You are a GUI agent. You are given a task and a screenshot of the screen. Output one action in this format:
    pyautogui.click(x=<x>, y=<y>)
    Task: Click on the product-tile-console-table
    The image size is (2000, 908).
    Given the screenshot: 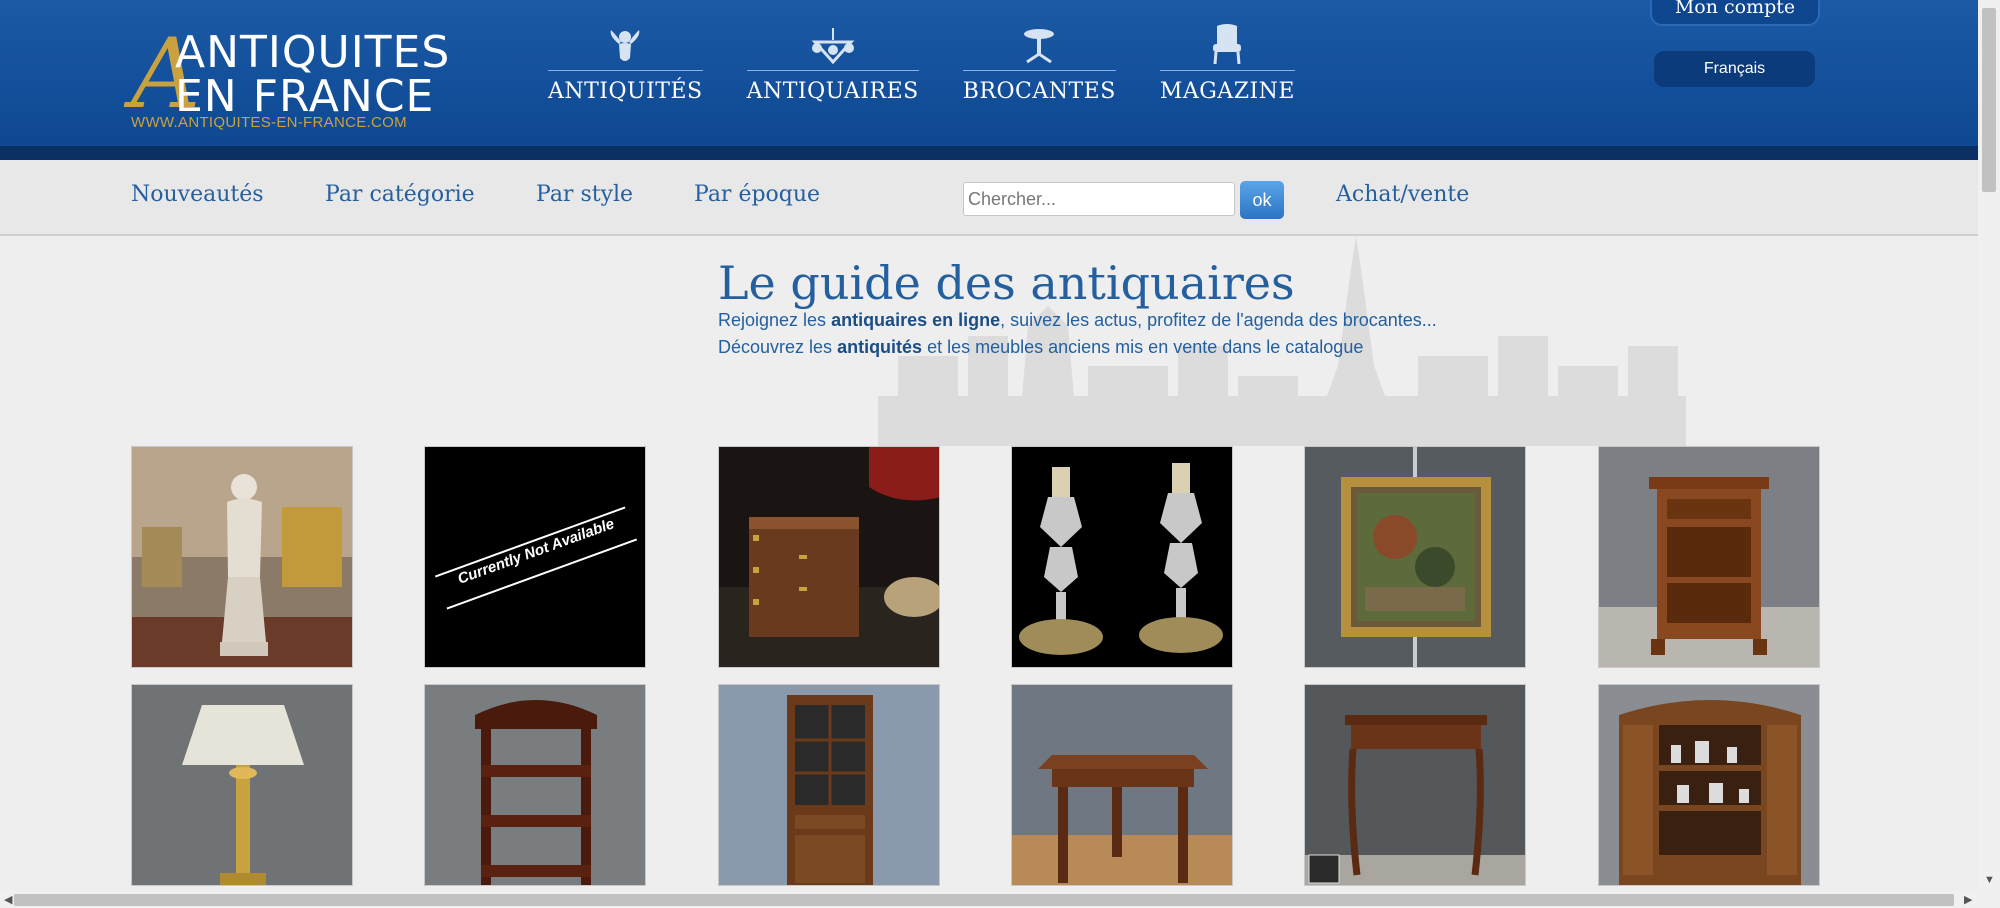 What is the action you would take?
    pyautogui.click(x=1415, y=785)
    